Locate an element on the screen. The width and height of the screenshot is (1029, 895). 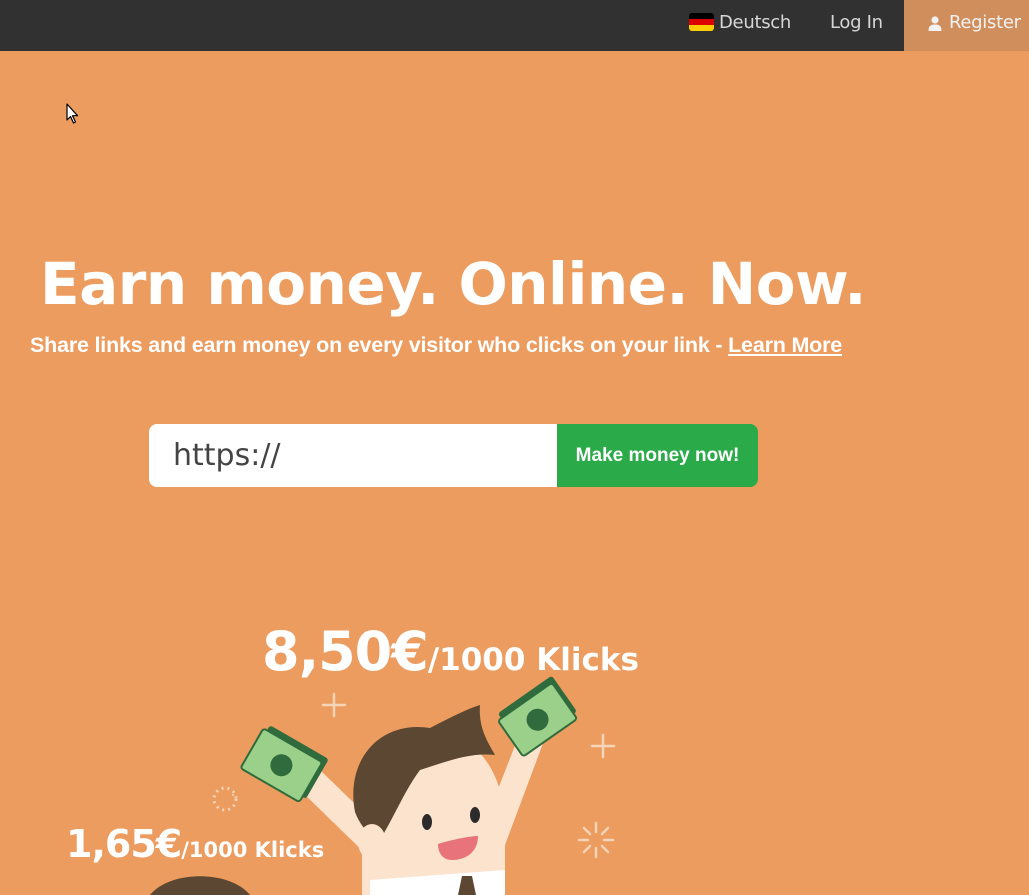
mouse-cursor-icon is located at coordinates (72, 113).